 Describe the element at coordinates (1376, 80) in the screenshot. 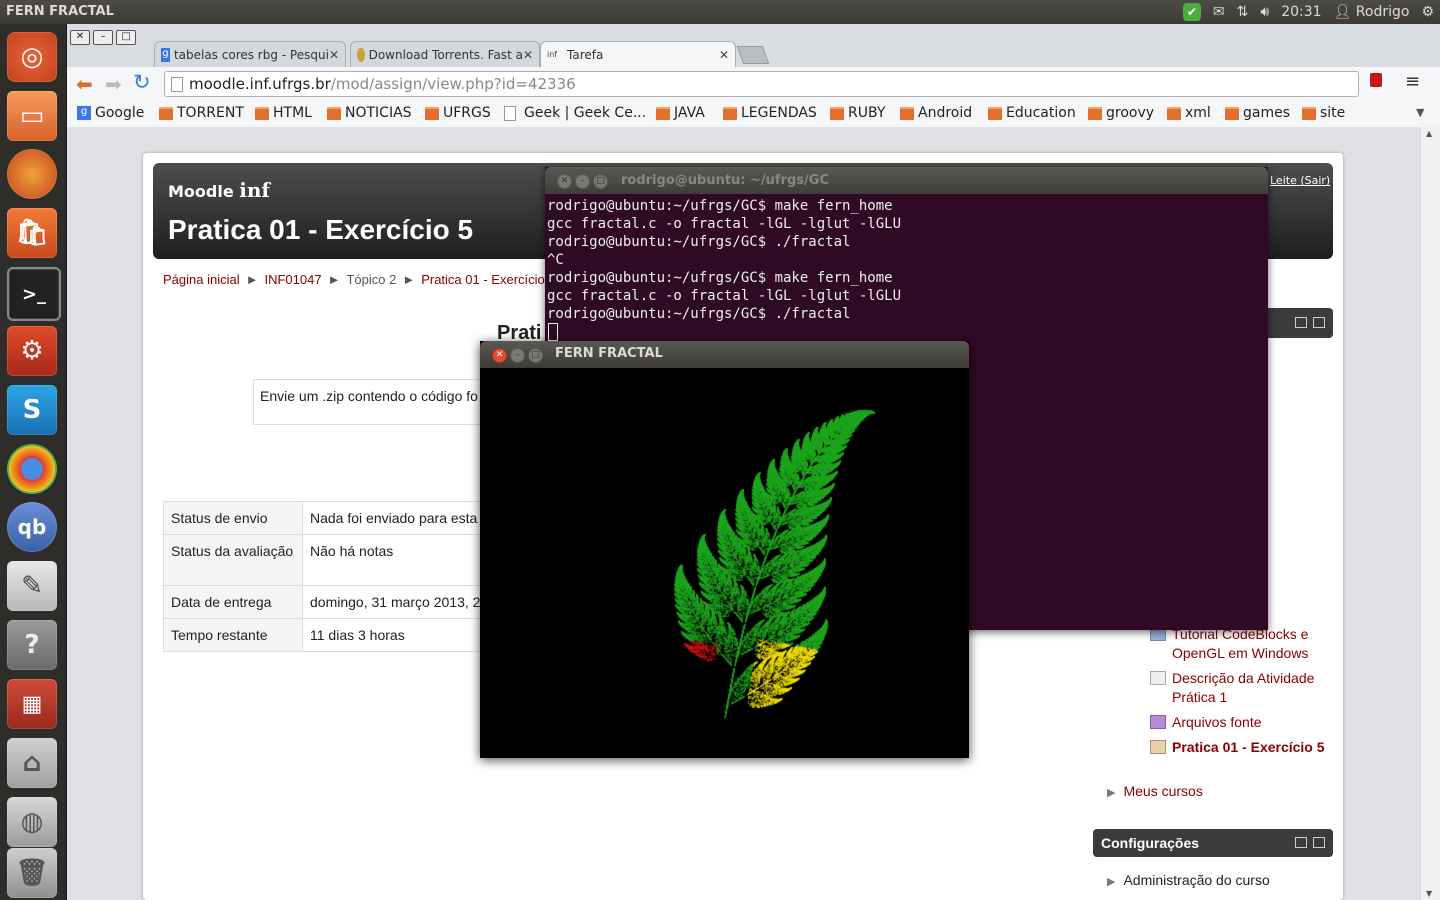

I see `lastpass-icon` at that location.